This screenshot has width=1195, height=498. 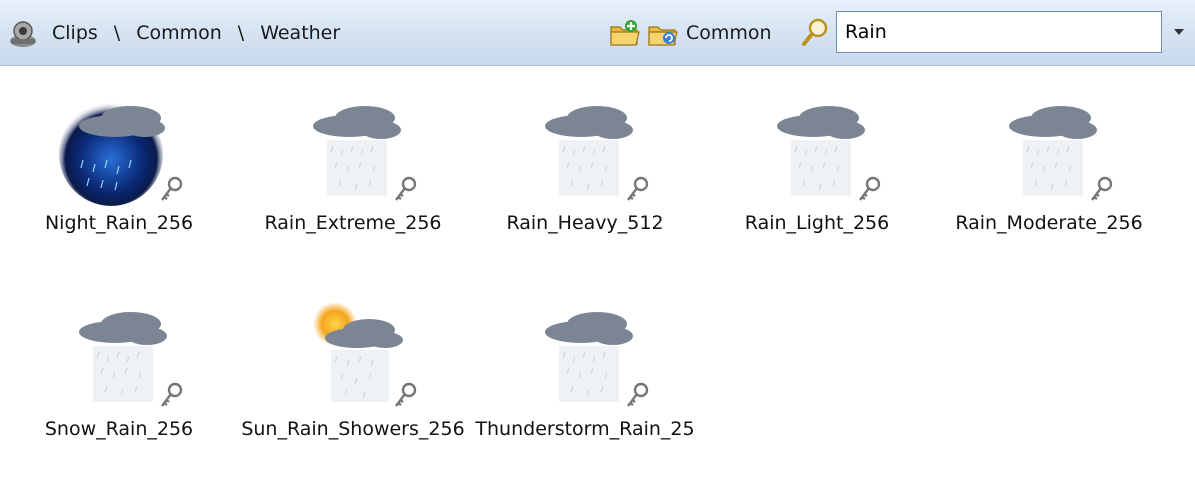 What do you see at coordinates (23, 34) in the screenshot?
I see `clips-library-icon` at bounding box center [23, 34].